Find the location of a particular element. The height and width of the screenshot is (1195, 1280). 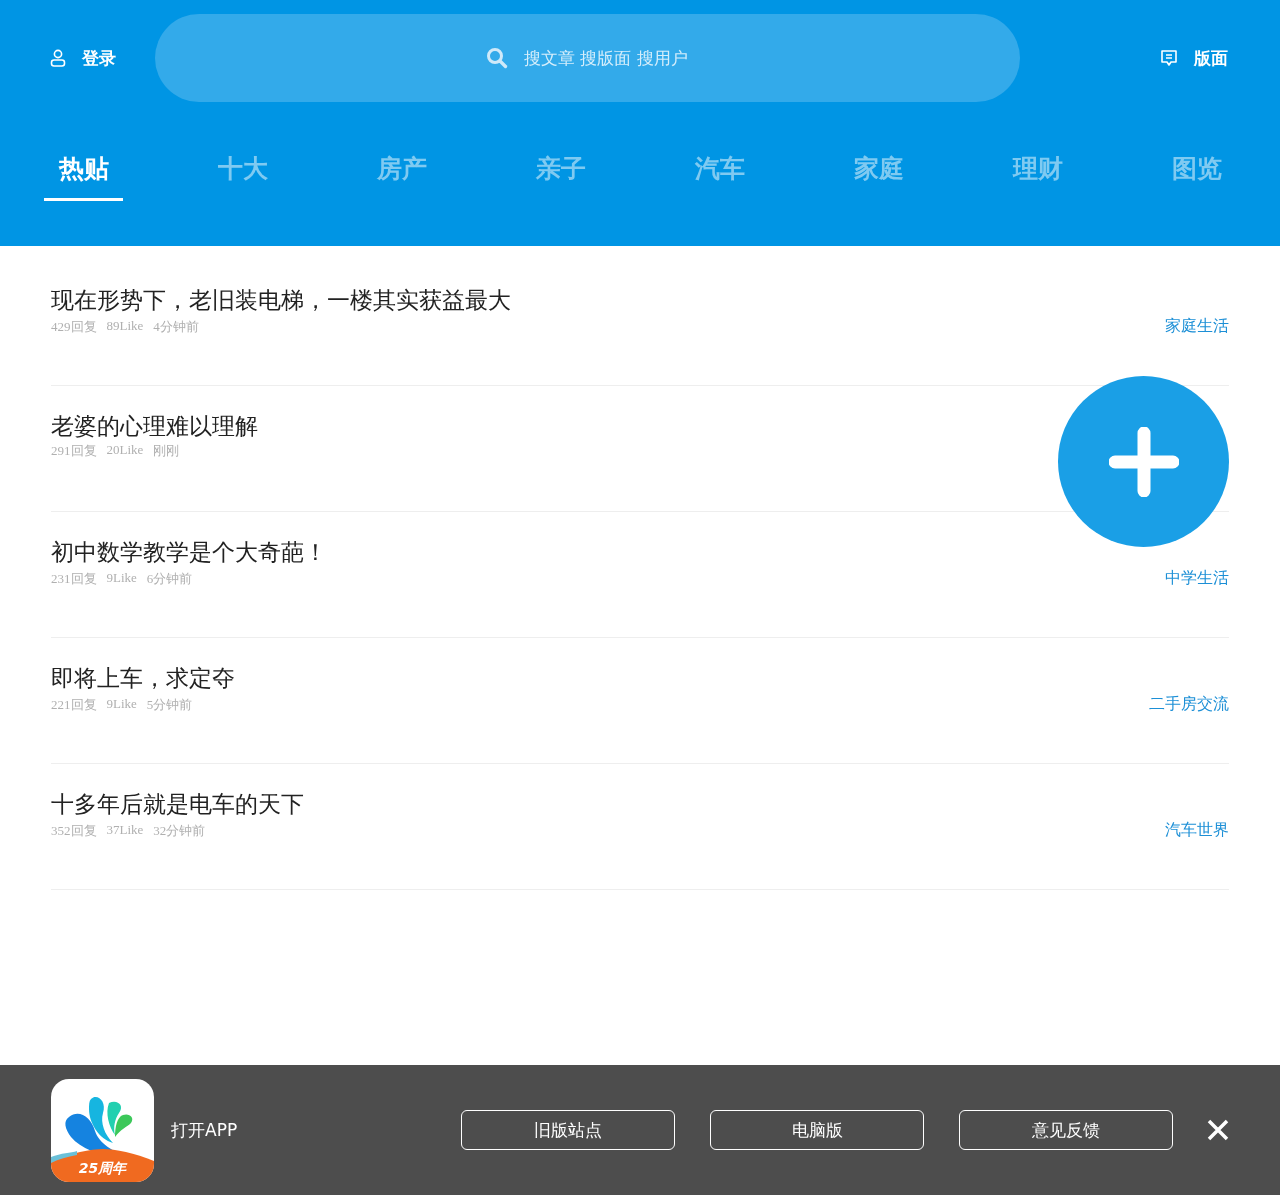

boards-link: 版面 is located at coordinates (1175, 58).